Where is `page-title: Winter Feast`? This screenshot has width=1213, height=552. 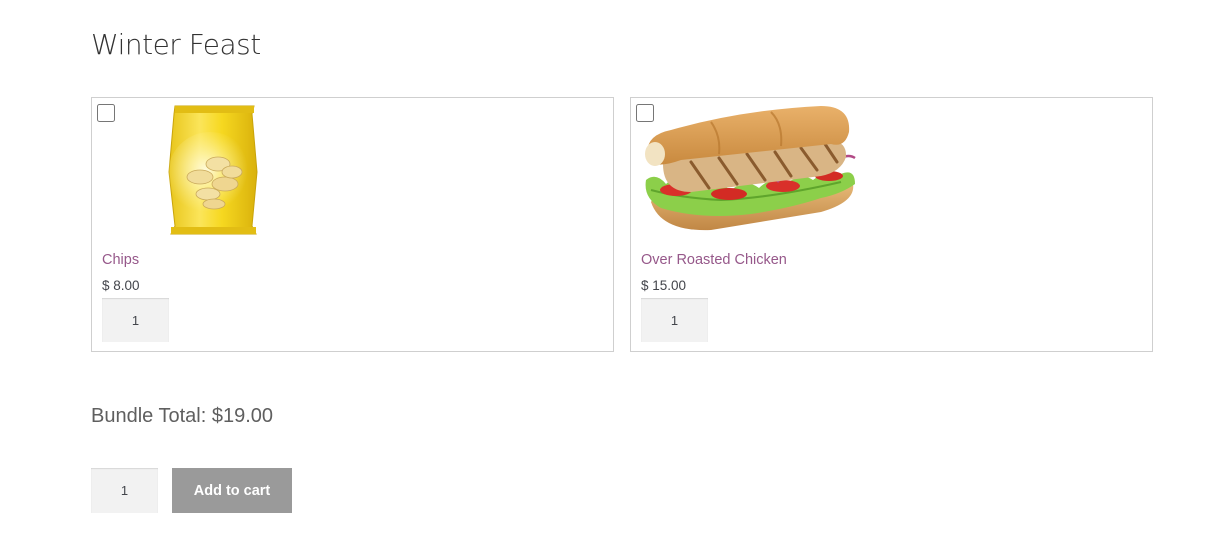
page-title: Winter Feast is located at coordinates (176, 44).